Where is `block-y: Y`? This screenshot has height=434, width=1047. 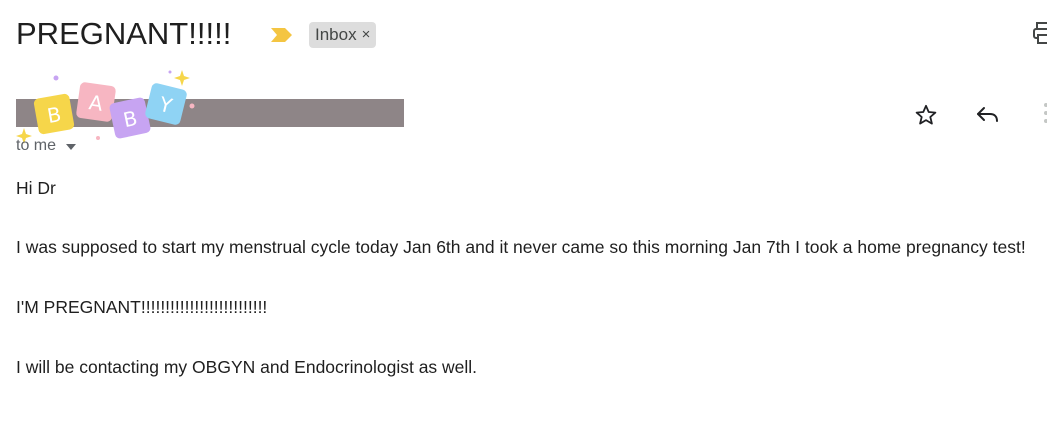 block-y: Y is located at coordinates (166, 104).